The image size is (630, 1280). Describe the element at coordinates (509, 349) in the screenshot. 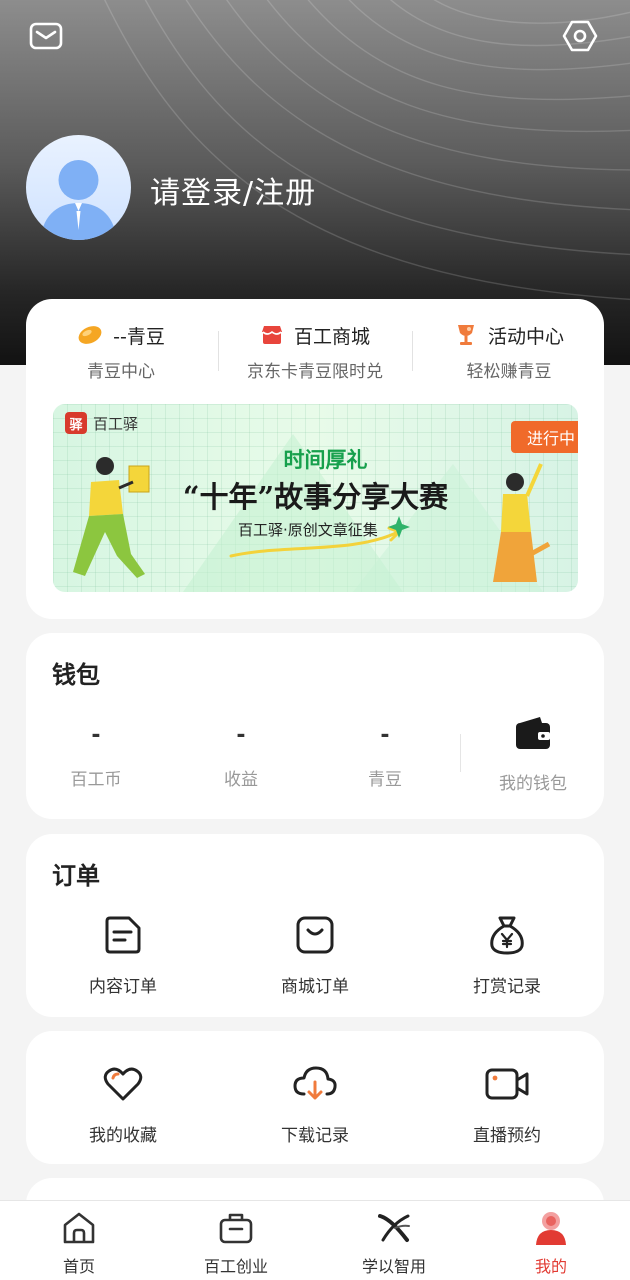

I see `quick-link-activity: 活动中心 轻松赚青豆` at that location.